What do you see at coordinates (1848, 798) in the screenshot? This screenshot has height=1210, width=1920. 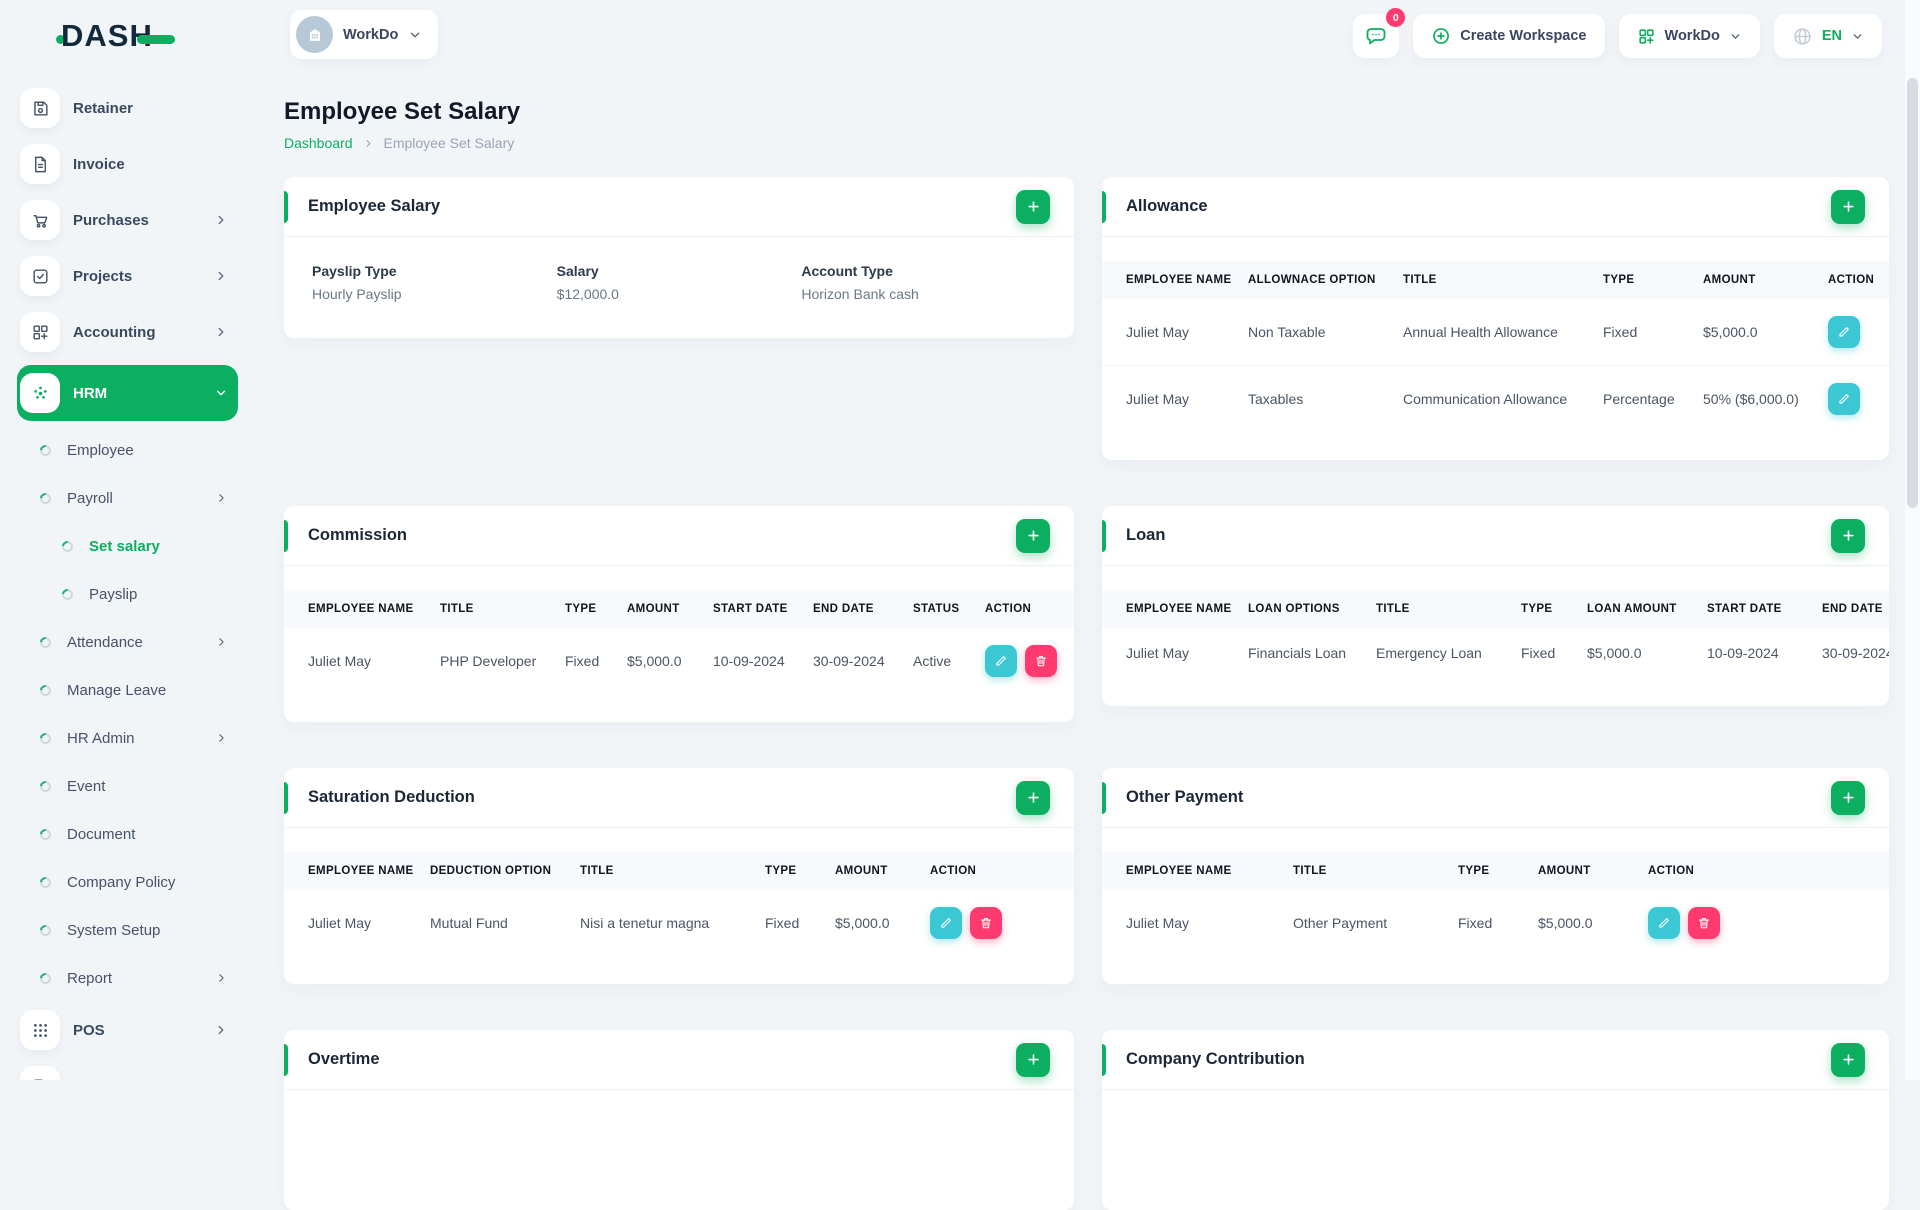 I see `add-other-payment-button` at bounding box center [1848, 798].